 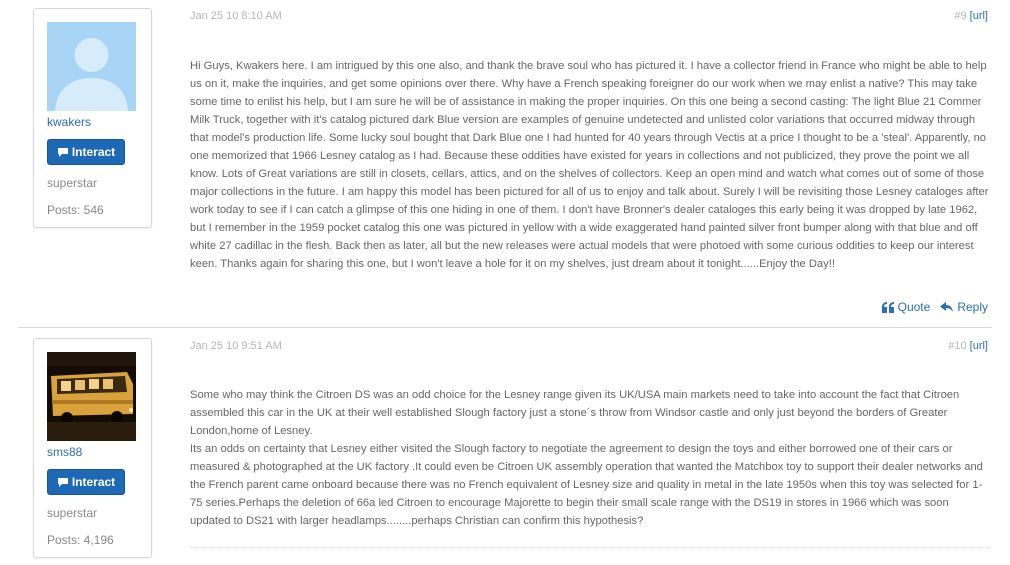 What do you see at coordinates (934, 307) in the screenshot?
I see `post-actions: Quote Reply` at bounding box center [934, 307].